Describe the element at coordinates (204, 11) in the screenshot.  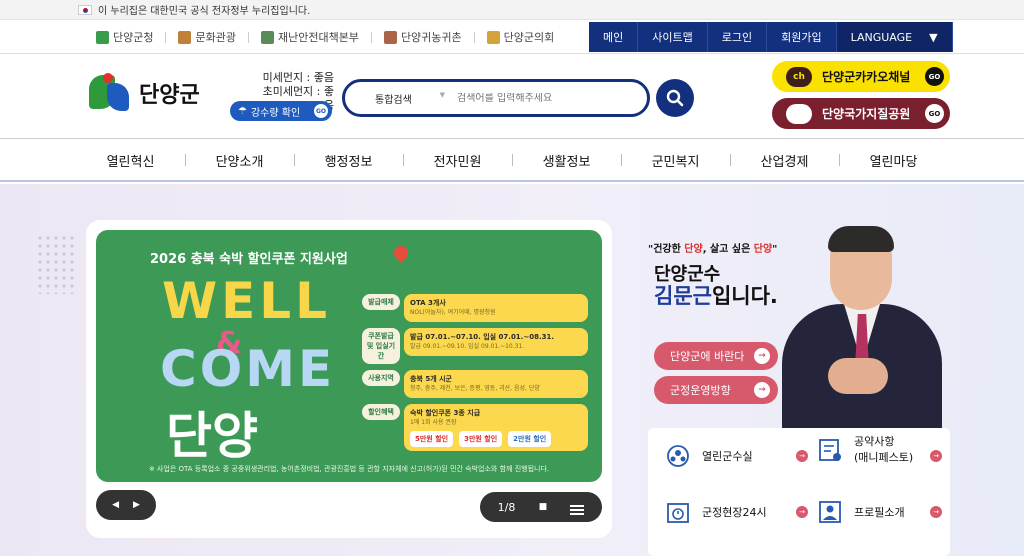
I see `gov-notice-text: 이 누리집은 대한민국 공식 전자정부 누리집입니다.` at that location.